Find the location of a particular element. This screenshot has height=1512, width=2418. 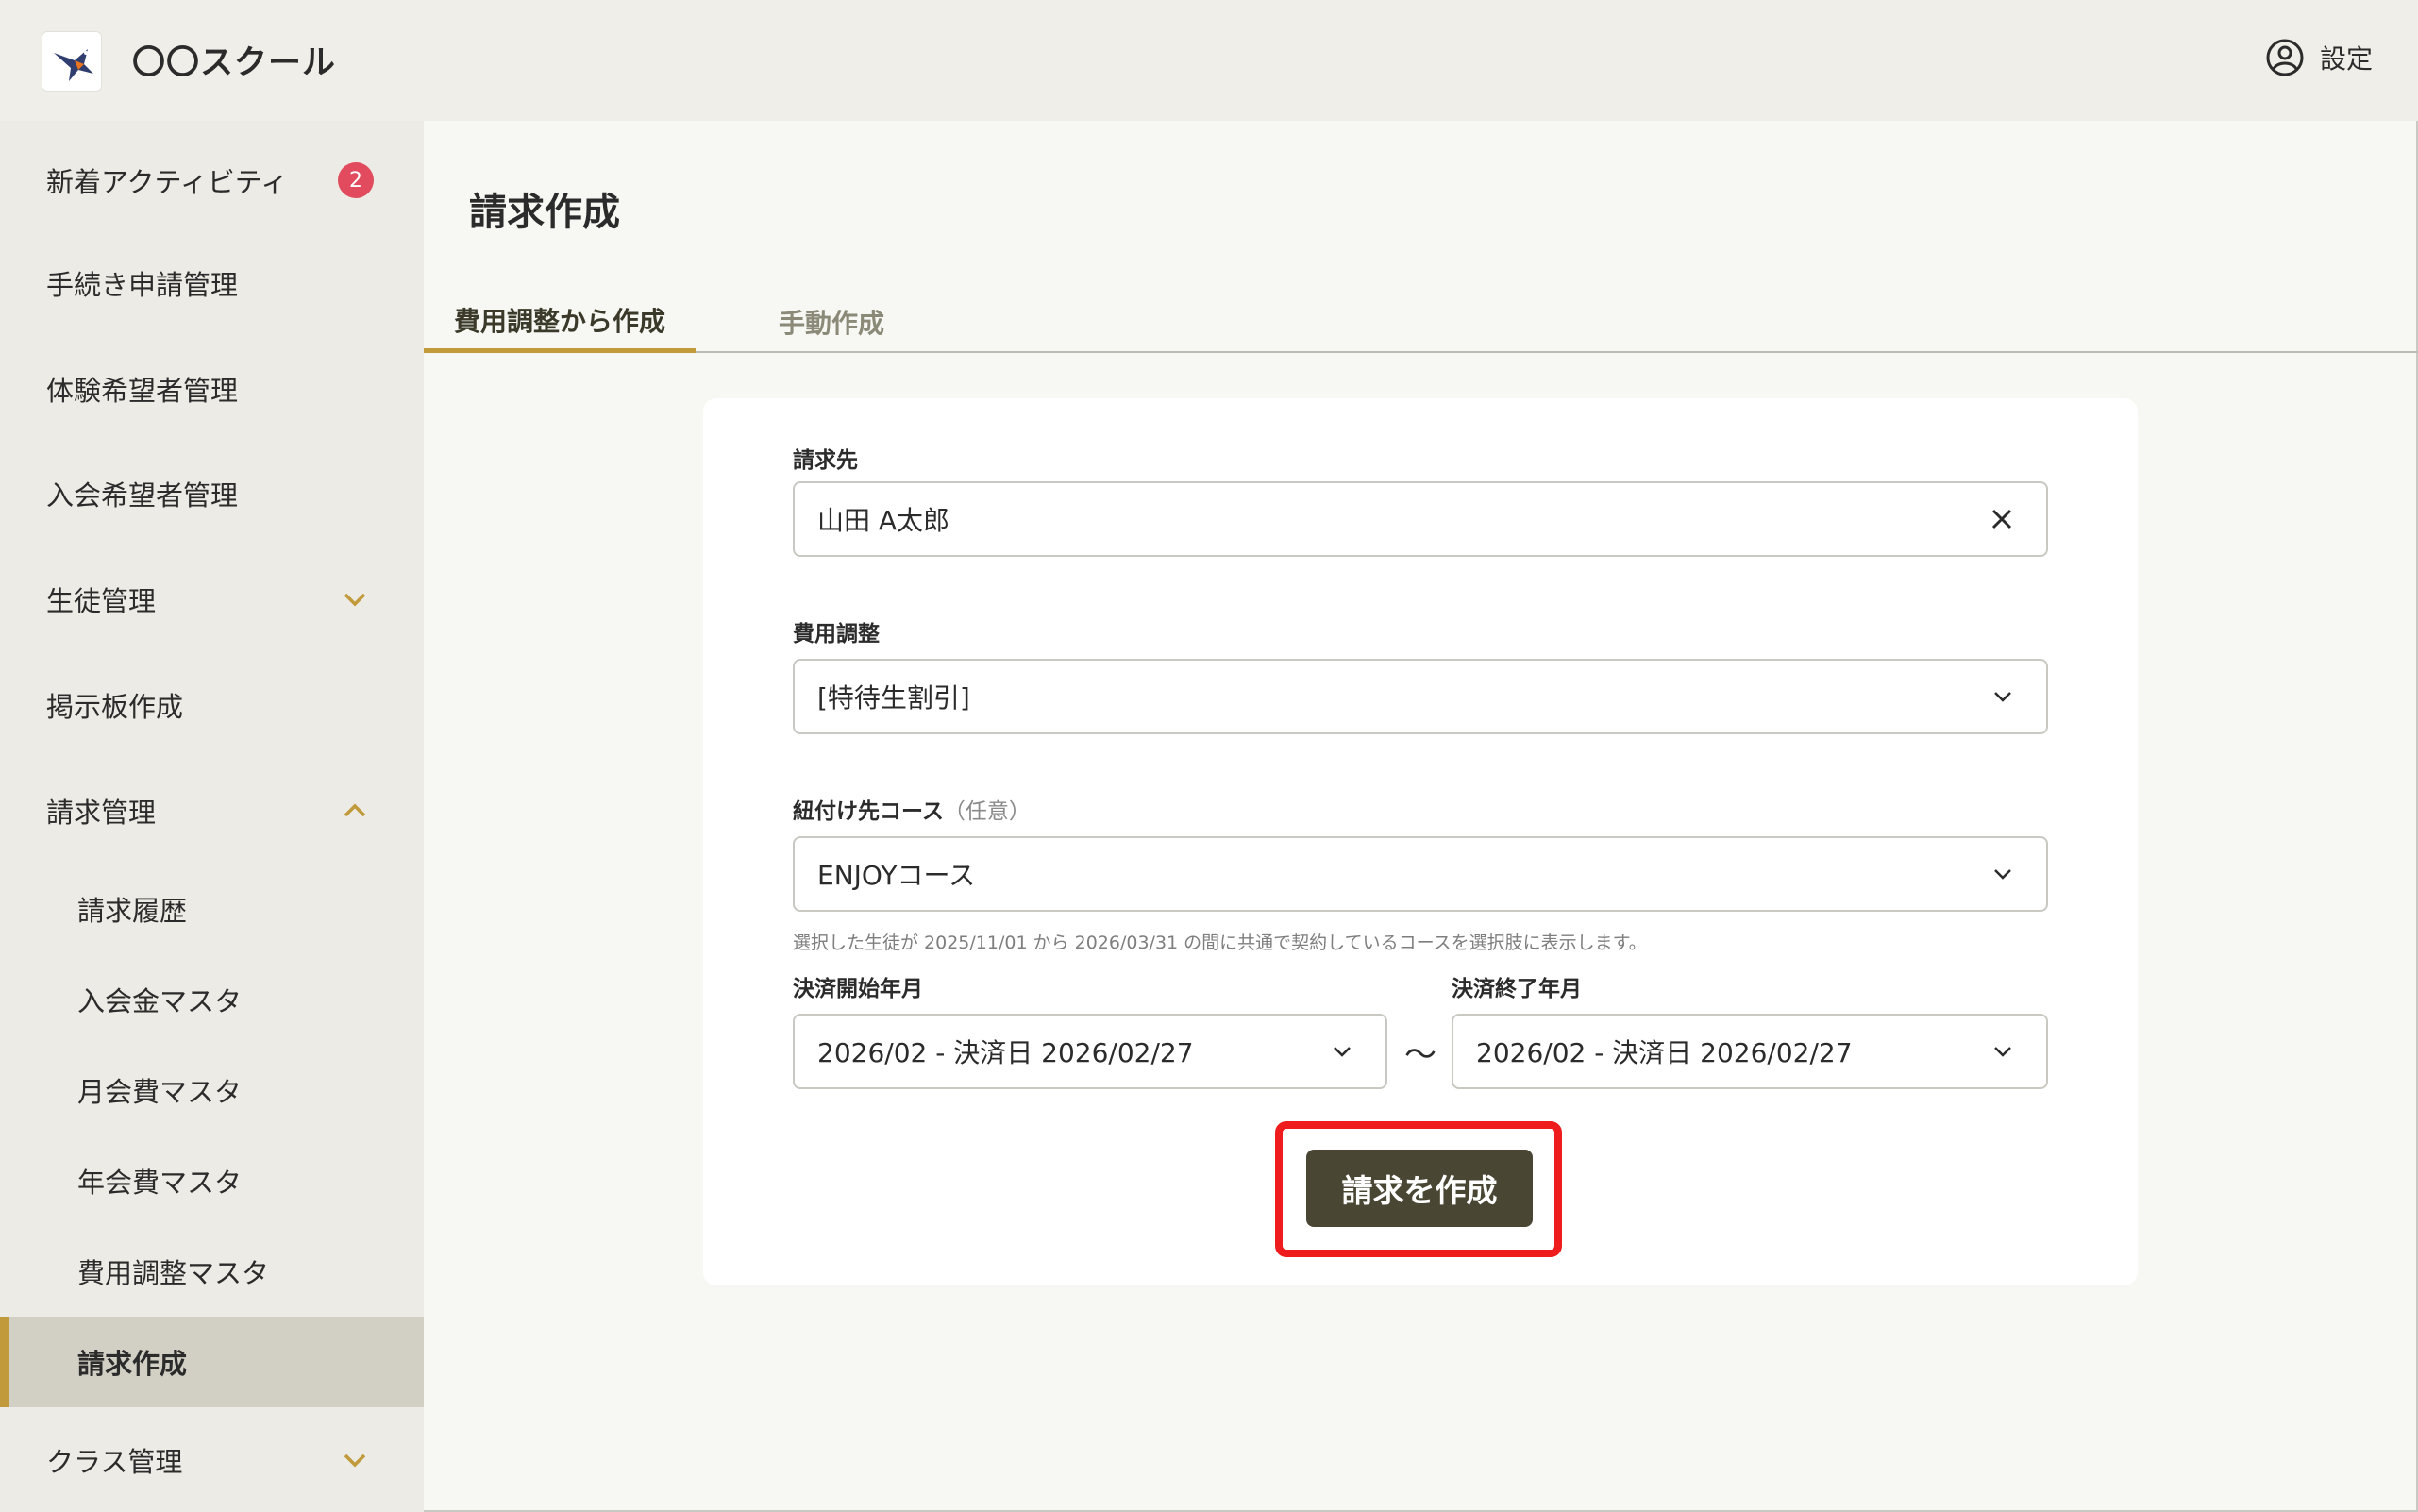

sidebar-item-label: 月会費マスタ is located at coordinates (160, 1092).